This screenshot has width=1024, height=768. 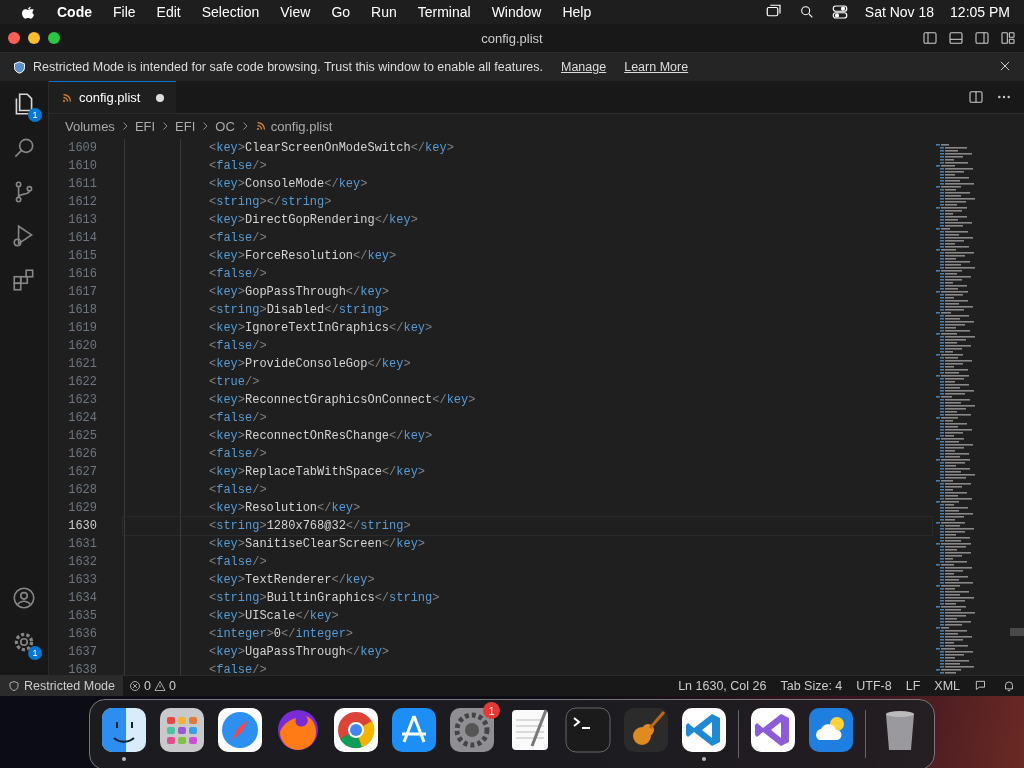 What do you see at coordinates (82, 166) in the screenshot?
I see `line-number: 1610` at bounding box center [82, 166].